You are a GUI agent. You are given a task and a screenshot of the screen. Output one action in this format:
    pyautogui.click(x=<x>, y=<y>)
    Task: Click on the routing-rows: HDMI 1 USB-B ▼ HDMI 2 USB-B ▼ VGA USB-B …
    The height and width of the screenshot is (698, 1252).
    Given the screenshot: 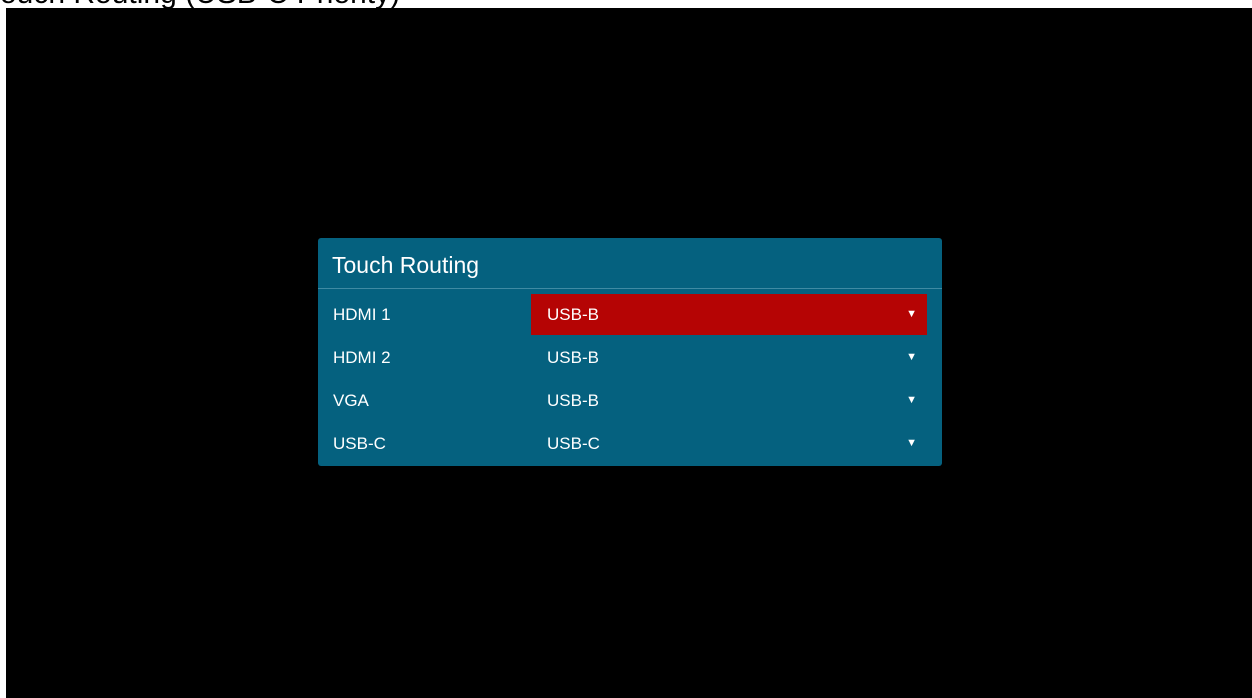 What is the action you would take?
    pyautogui.click(x=630, y=379)
    